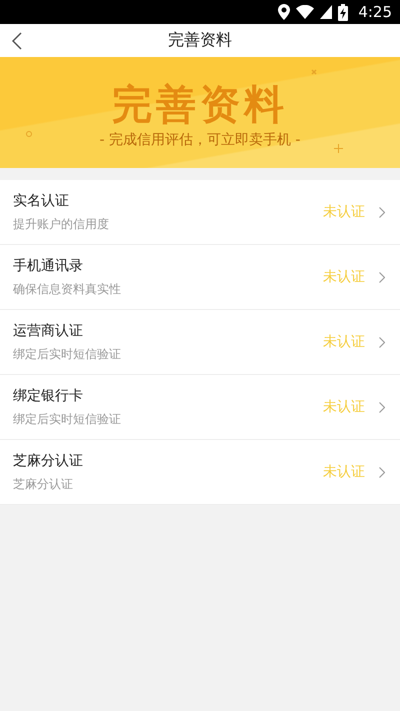 Image resolution: width=400 pixels, height=711 pixels. I want to click on banner-subtitle: - 完成信用评估，可立即卖手机 -, so click(199, 139).